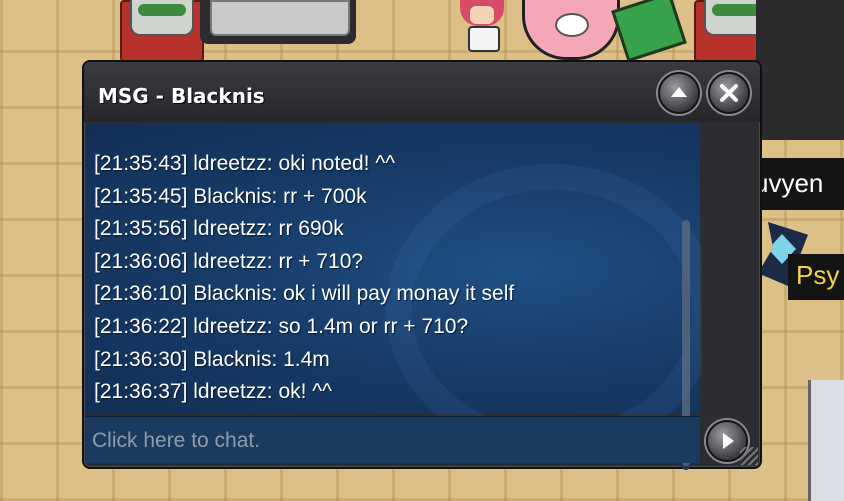 The width and height of the screenshot is (844, 501). Describe the element at coordinates (749, 456) in the screenshot. I see `resize-handle` at that location.